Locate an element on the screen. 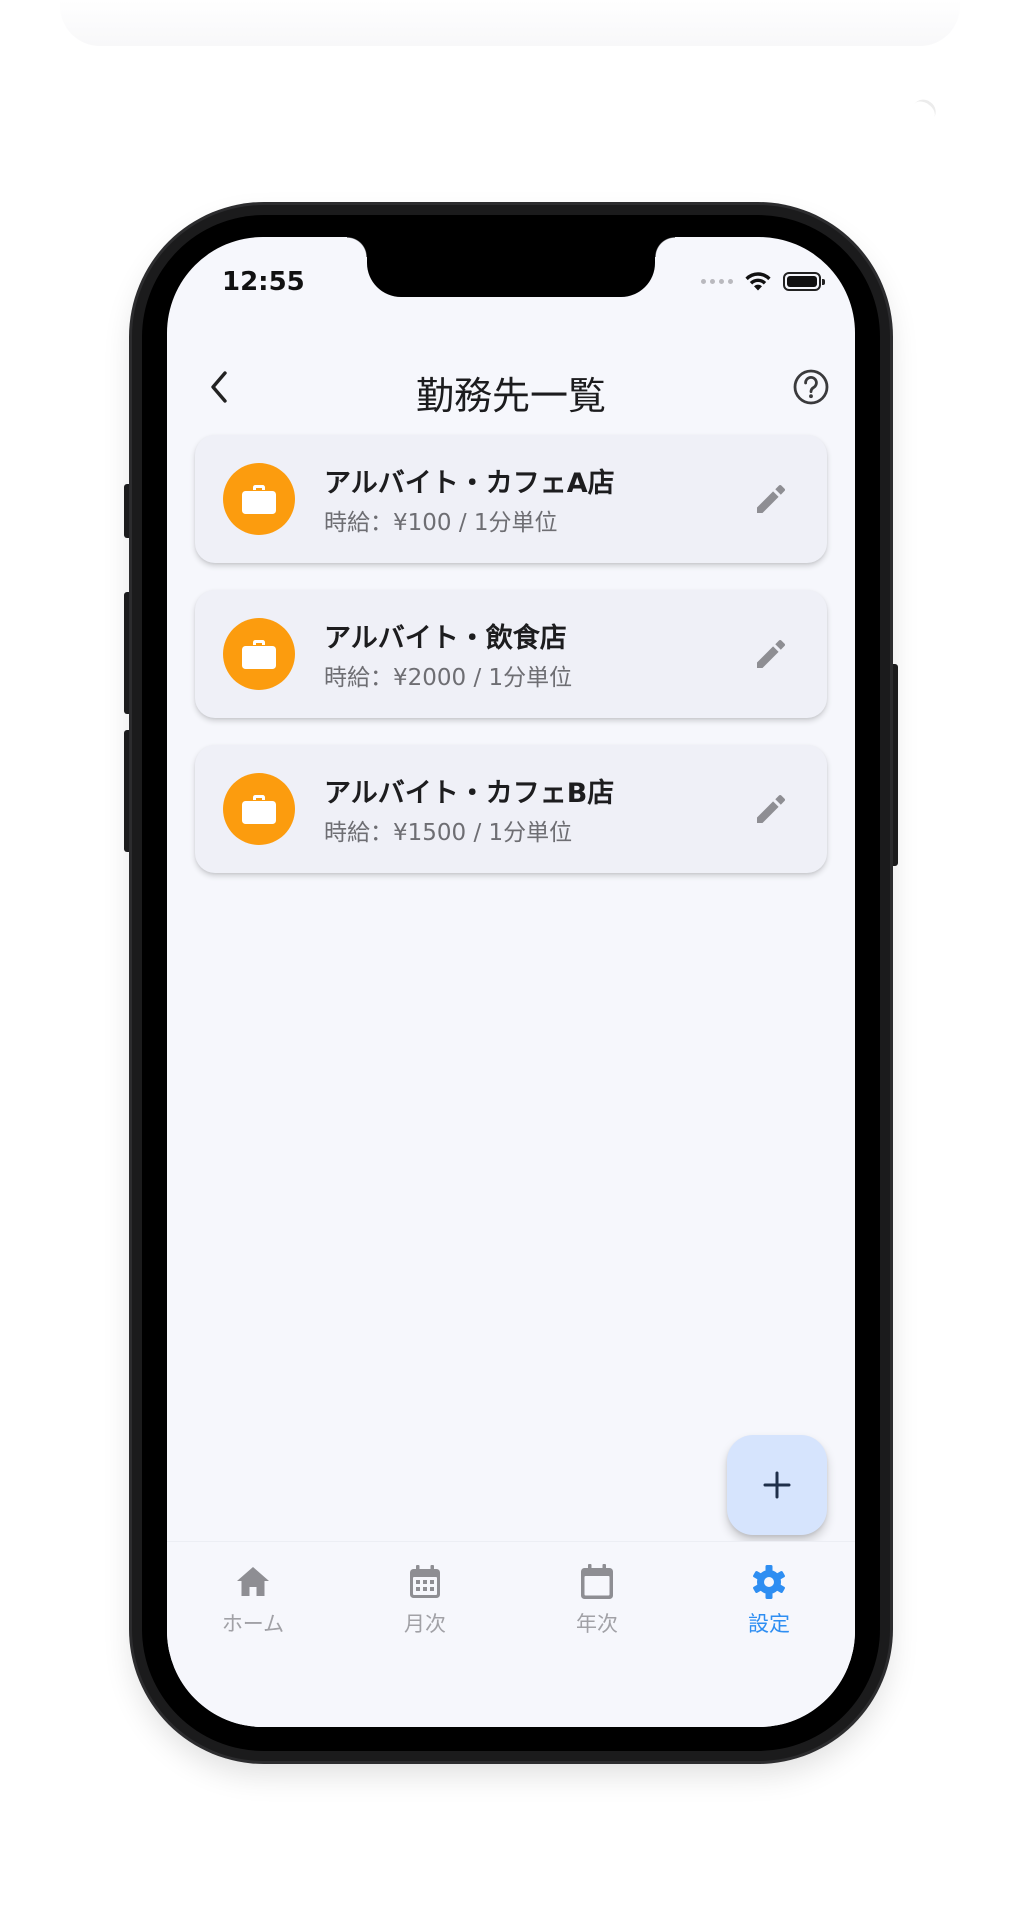 Image resolution: width=1018 pixels, height=1906 pixels. bottom-navigation: ホーム 月次 年次 設定 is located at coordinates (511, 1634).